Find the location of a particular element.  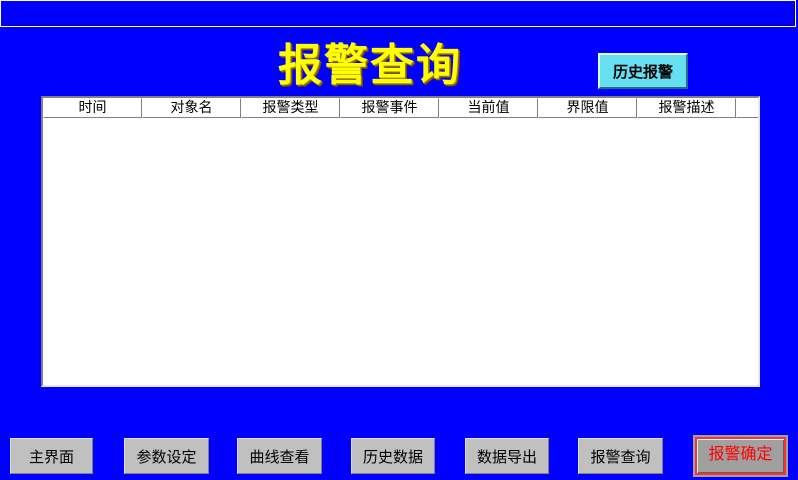

column-header-alarm-event: 报警事件 is located at coordinates (389, 108).